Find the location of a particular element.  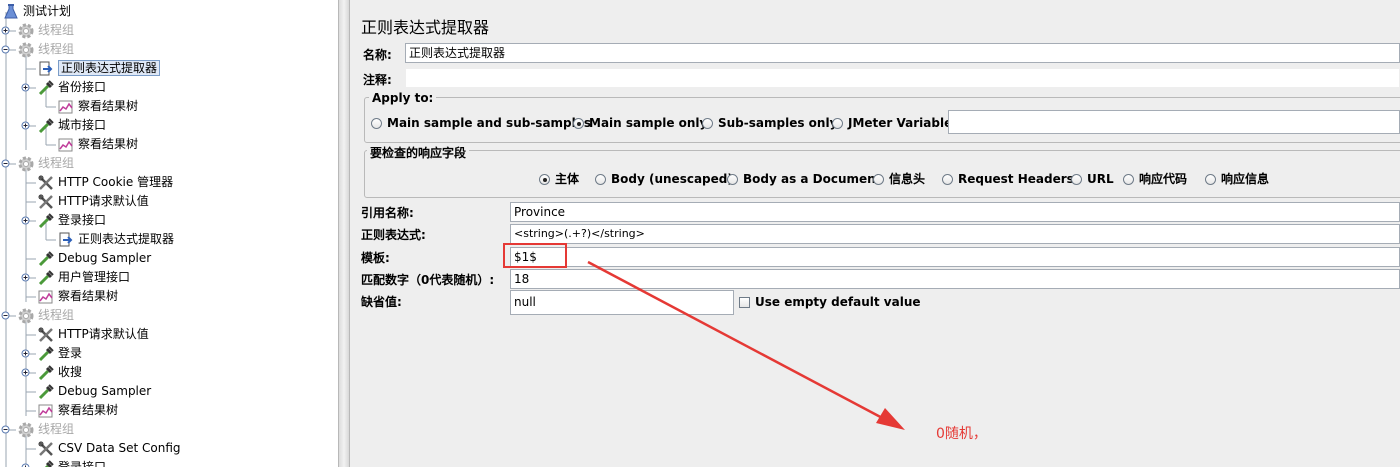

annotation-text: 0随机， is located at coordinates (961, 434).